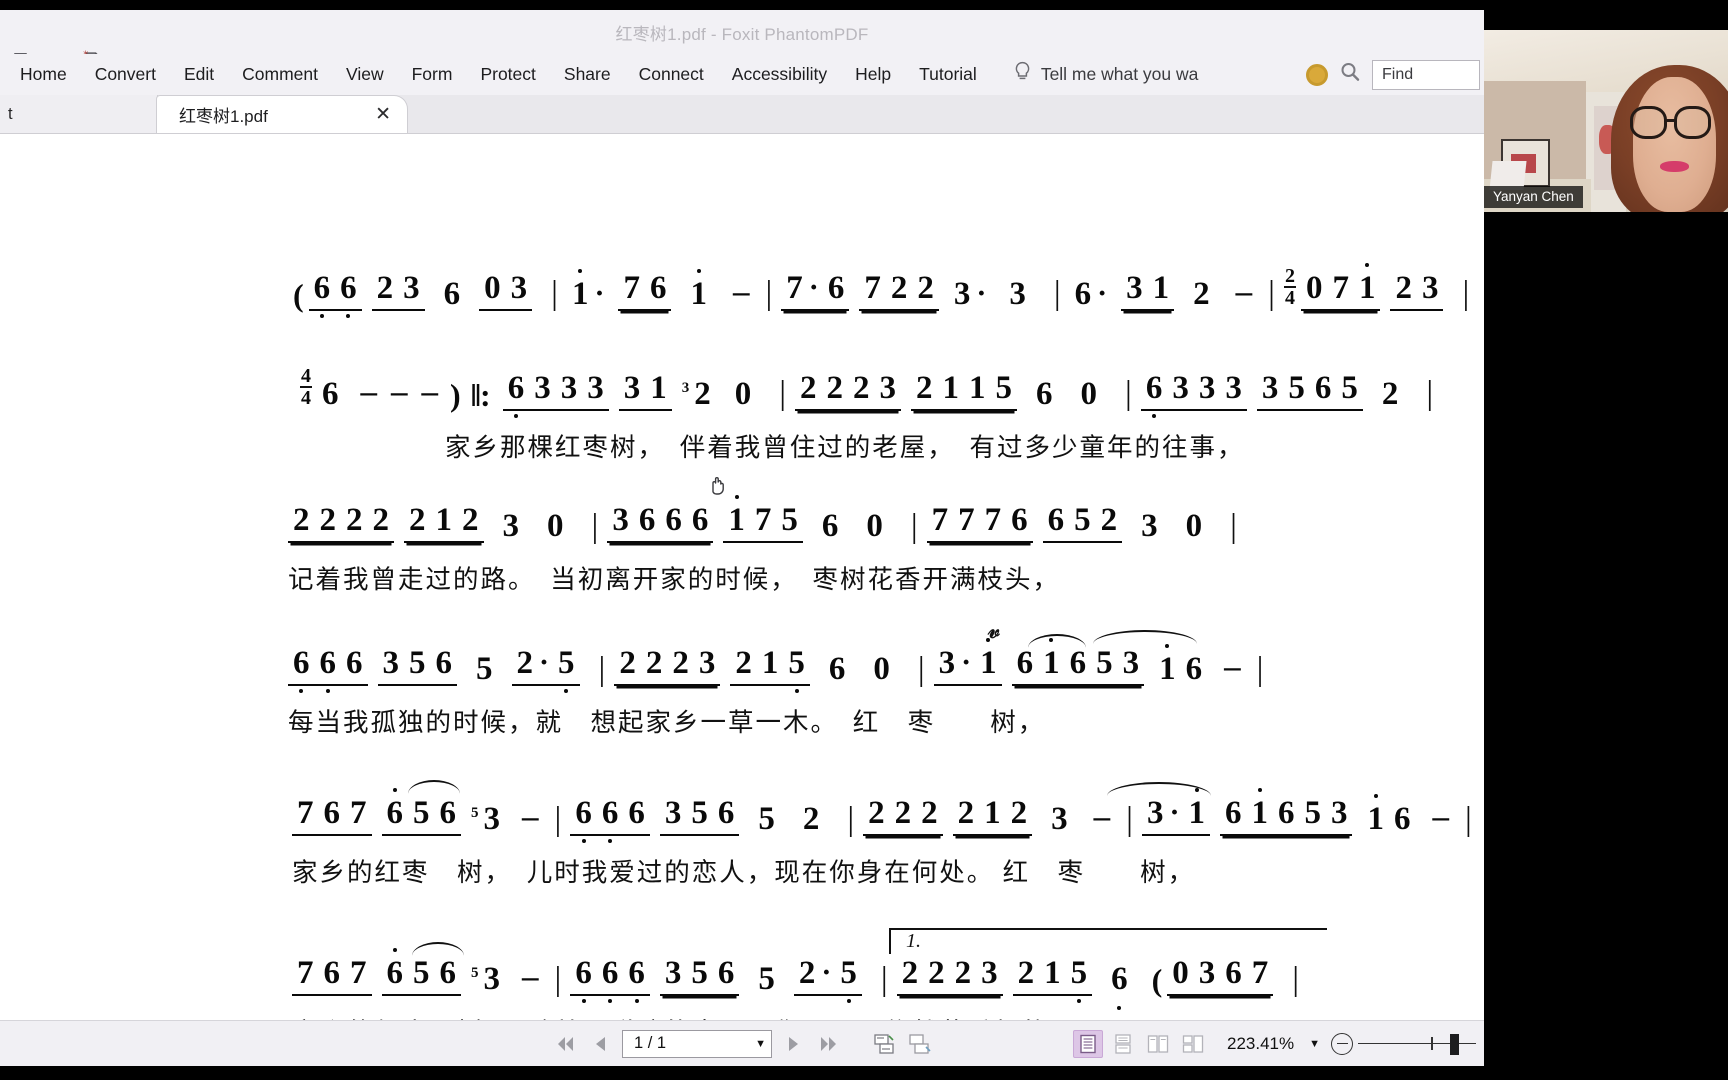 This screenshot has width=1728, height=1080. I want to click on note-group: 7776, so click(979, 523).